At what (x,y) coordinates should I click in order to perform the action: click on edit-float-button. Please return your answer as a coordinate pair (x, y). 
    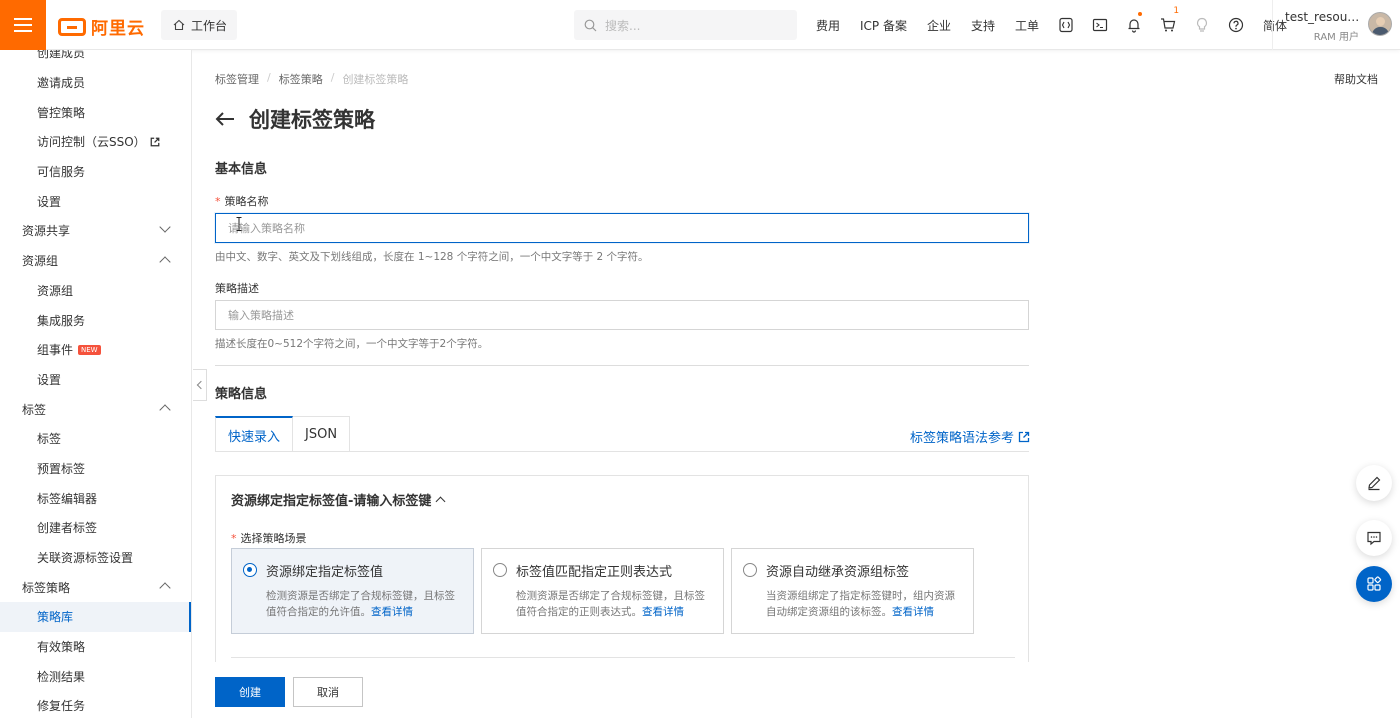
    Looking at the image, I should click on (1374, 483).